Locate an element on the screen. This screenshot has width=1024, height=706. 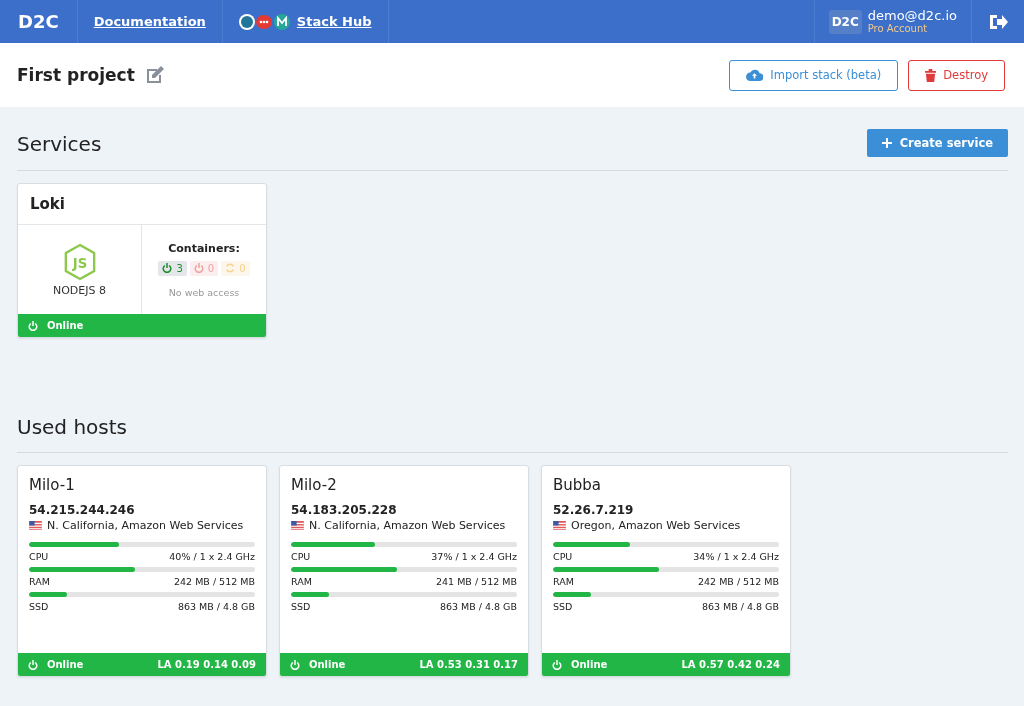
containers-label: Containers: is located at coordinates (204, 248).